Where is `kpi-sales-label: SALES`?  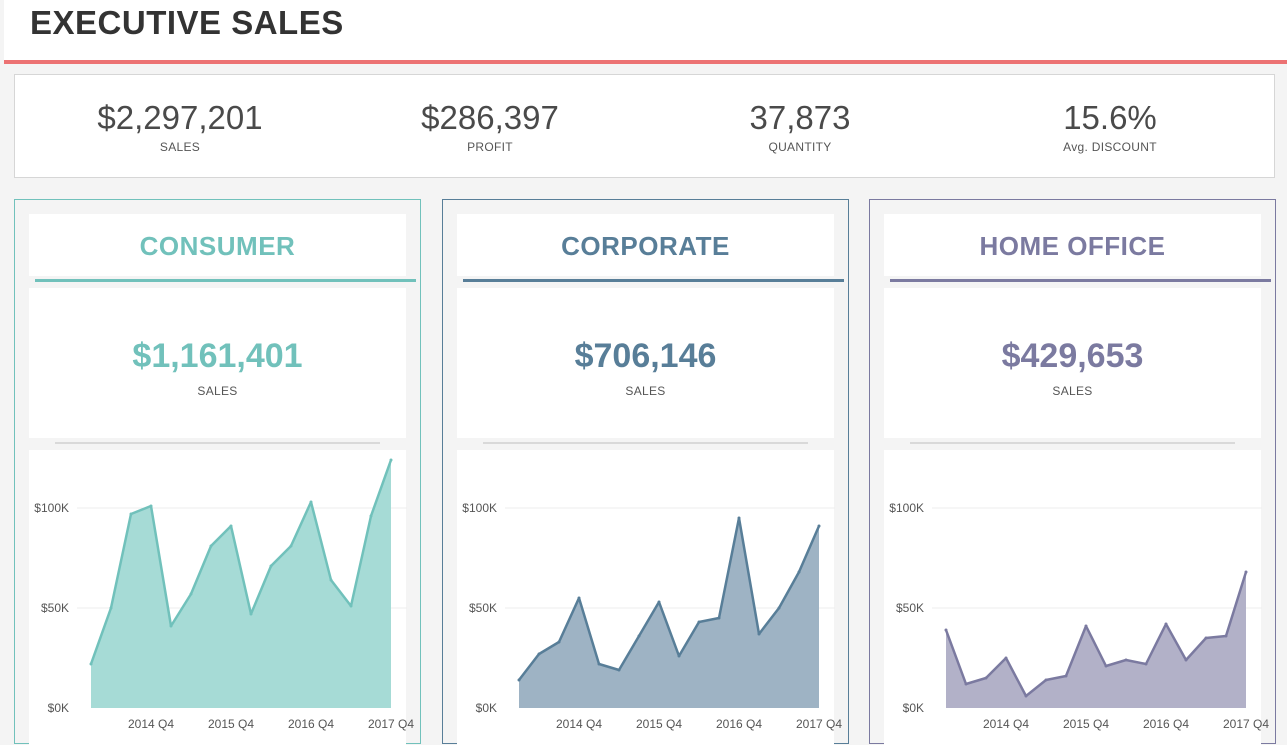
kpi-sales-label: SALES is located at coordinates (180, 147).